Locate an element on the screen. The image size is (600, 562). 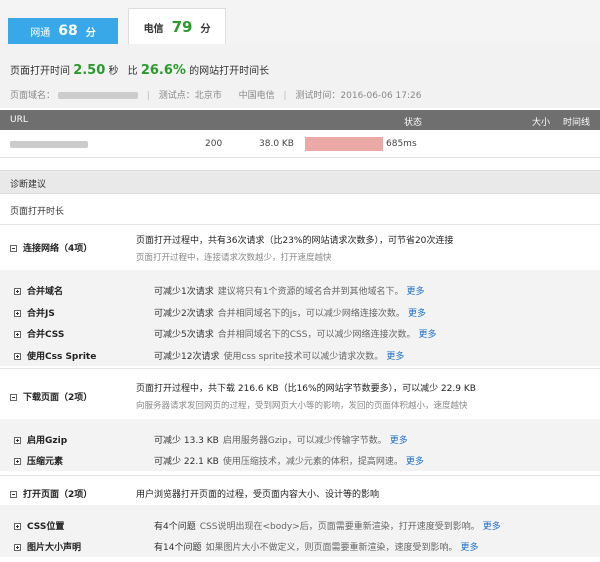
summary-suffix: 的网站打开时间长 is located at coordinates (229, 71).